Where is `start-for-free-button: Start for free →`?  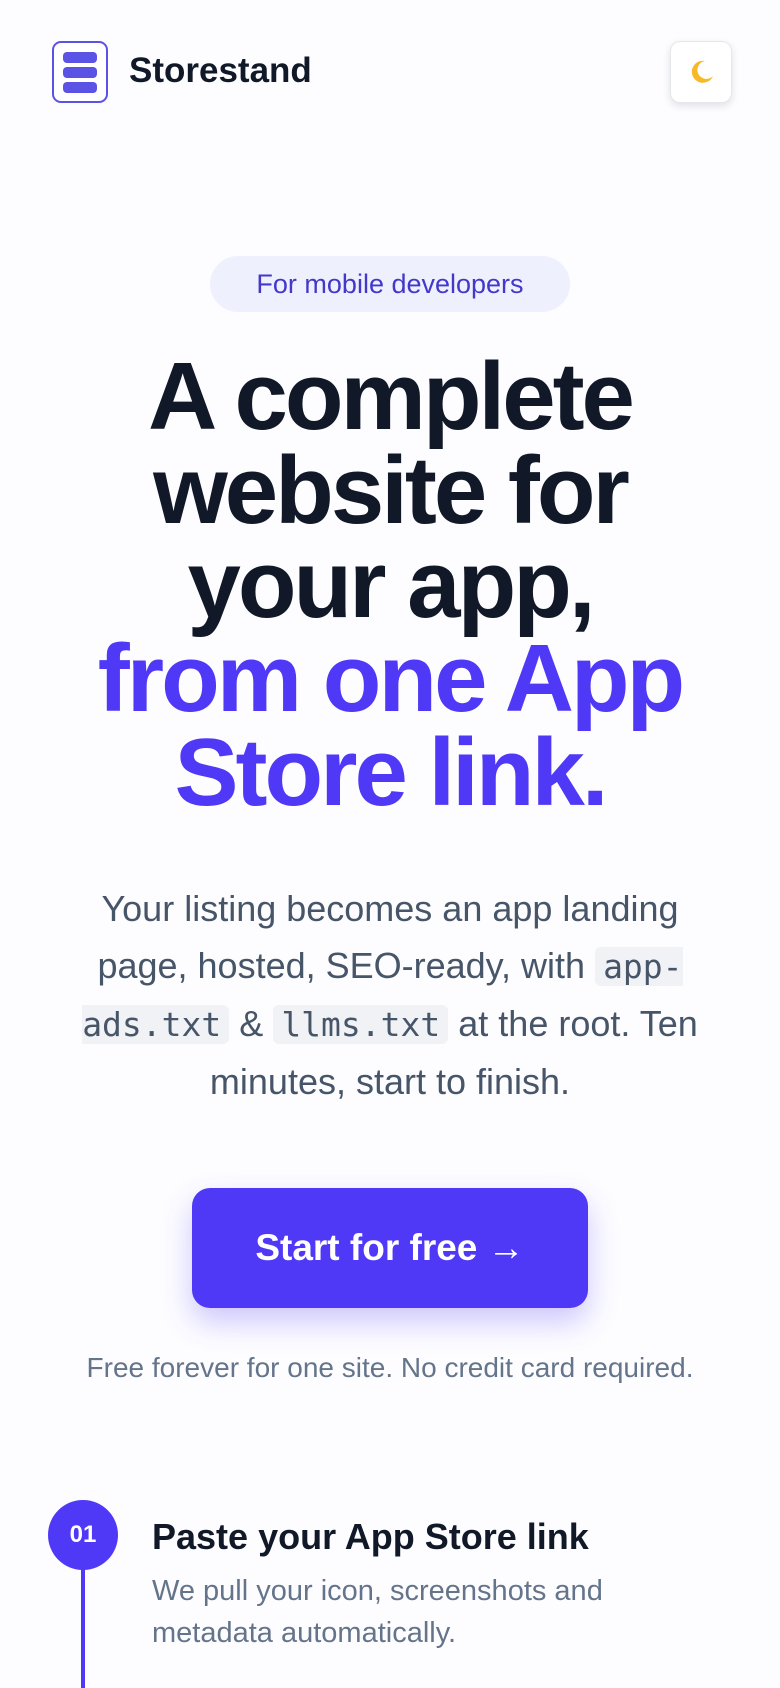
start-for-free-button: Start for free → is located at coordinates (390, 1248).